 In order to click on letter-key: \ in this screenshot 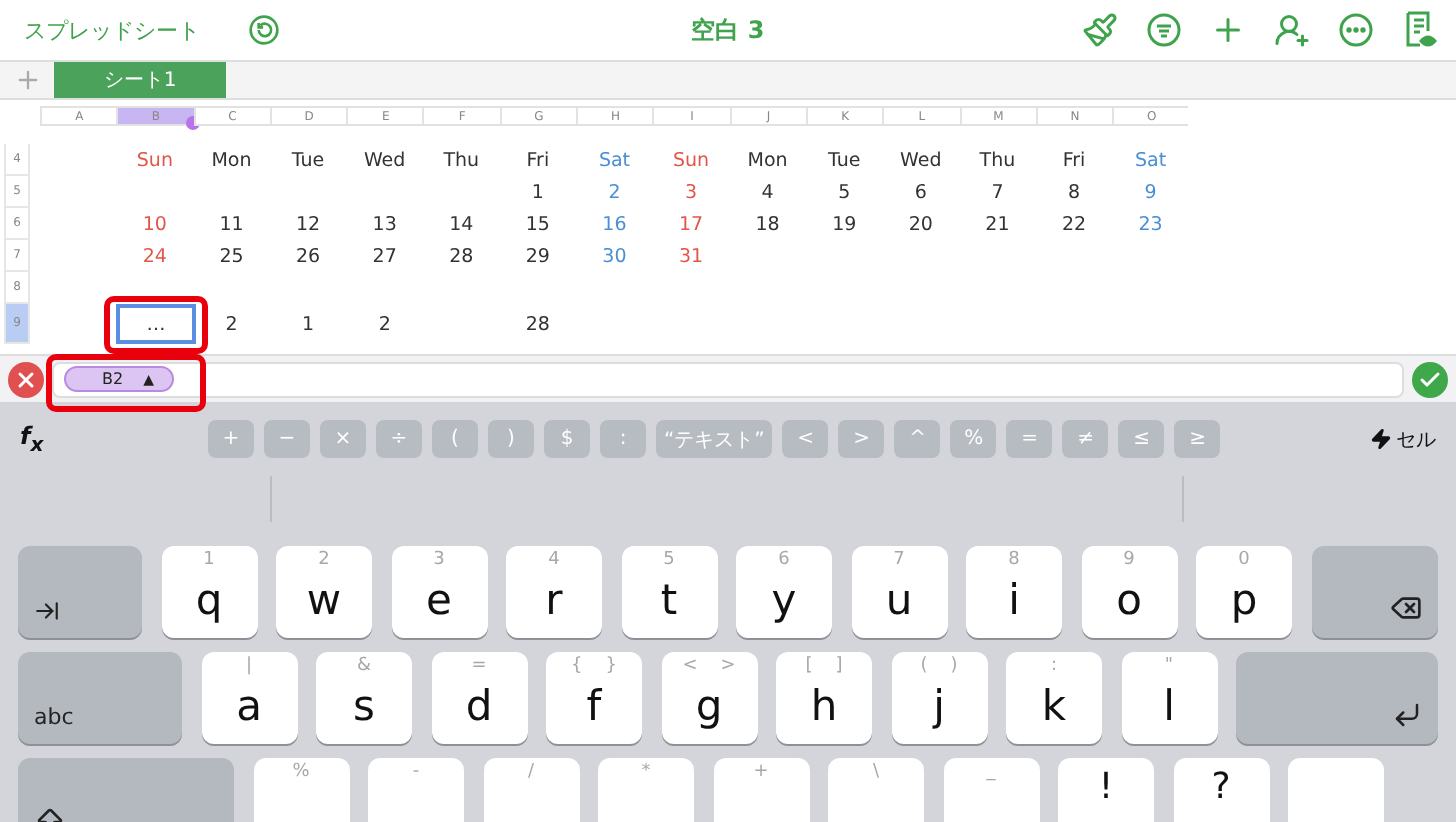, I will do `click(876, 790)`.